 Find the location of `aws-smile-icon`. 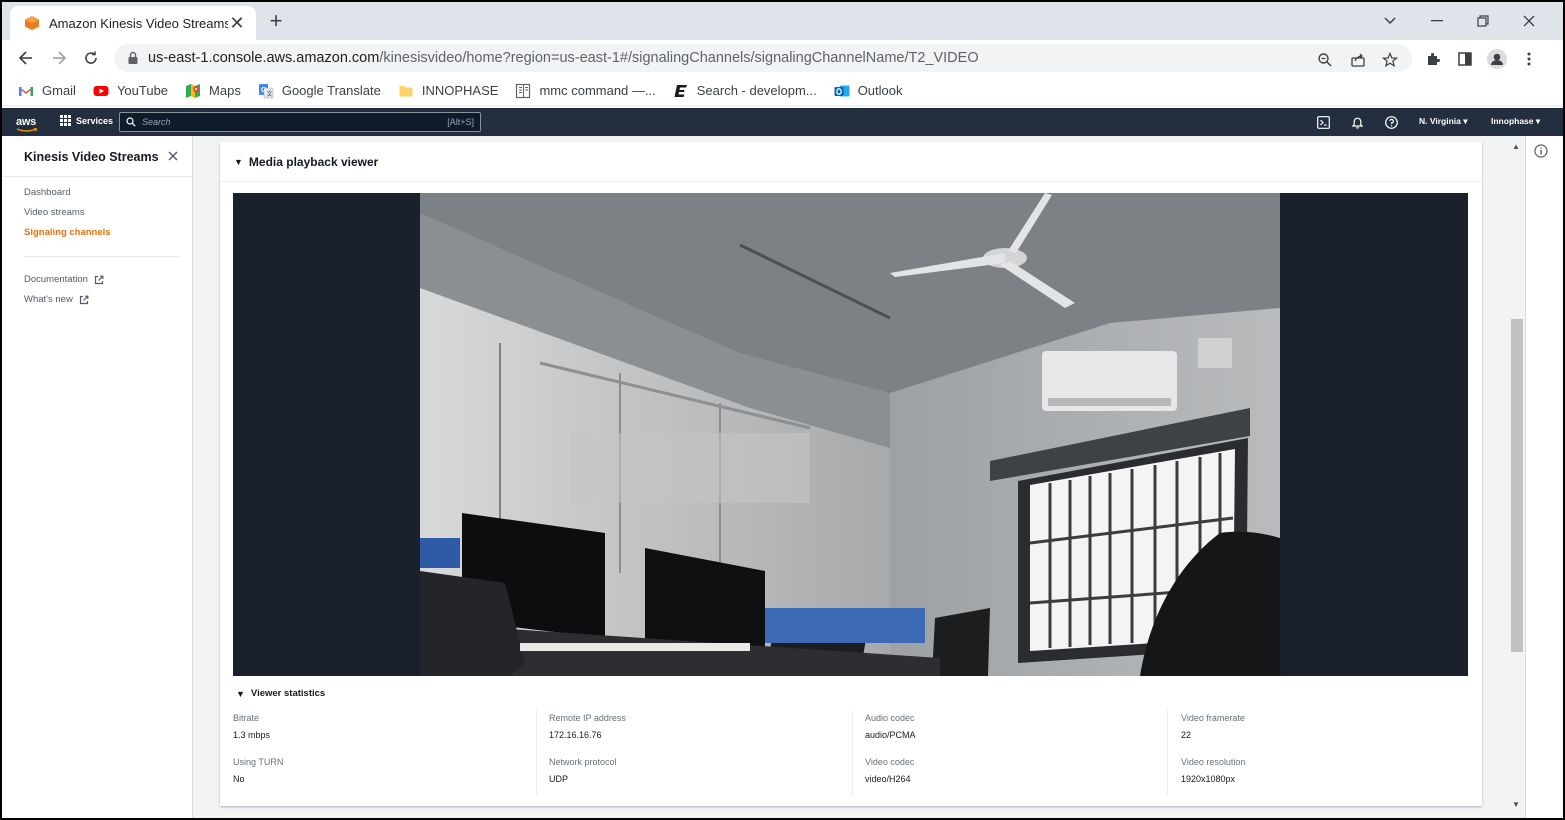

aws-smile-icon is located at coordinates (27, 130).